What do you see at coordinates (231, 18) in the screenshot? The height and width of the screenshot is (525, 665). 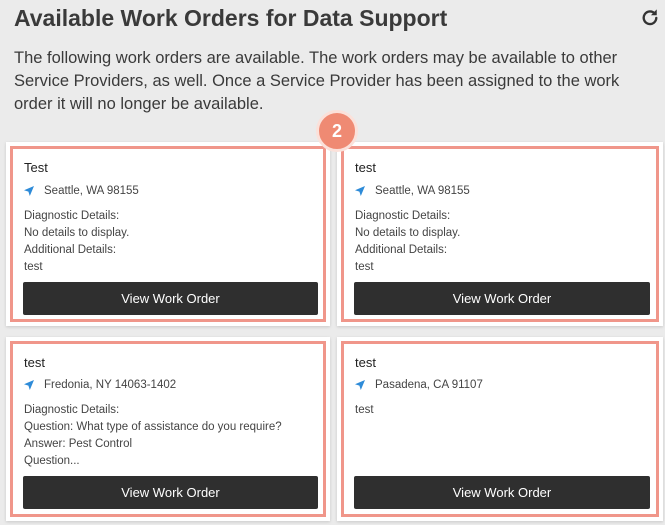 I see `page-title: Available Work Orders for Data Support` at bounding box center [231, 18].